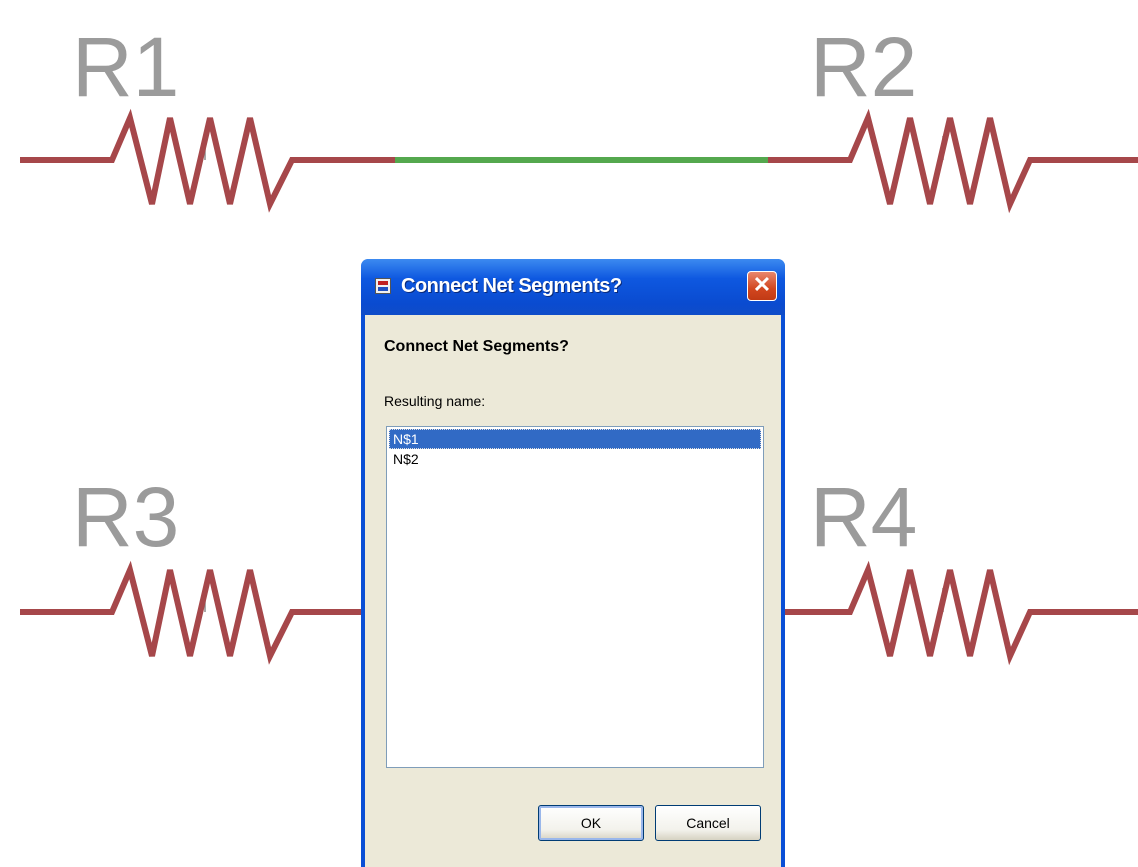 This screenshot has height=867, width=1138. Describe the element at coordinates (762, 286) in the screenshot. I see `close-button: ✕` at that location.